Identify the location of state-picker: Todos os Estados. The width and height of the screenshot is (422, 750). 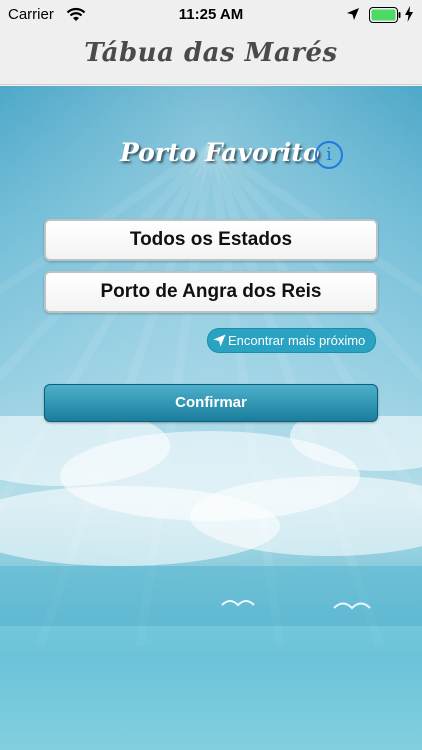
(211, 240).